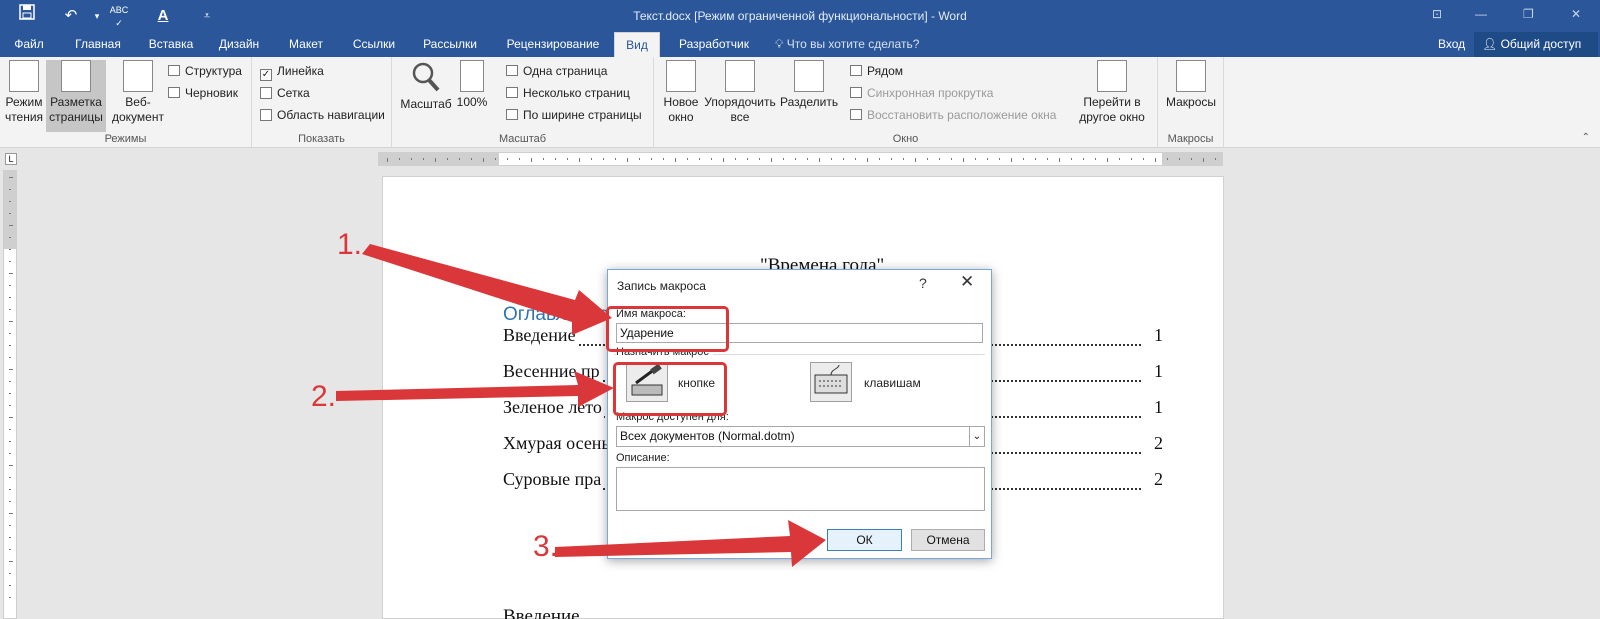  I want to click on vertical-ruler, so click(10, 394).